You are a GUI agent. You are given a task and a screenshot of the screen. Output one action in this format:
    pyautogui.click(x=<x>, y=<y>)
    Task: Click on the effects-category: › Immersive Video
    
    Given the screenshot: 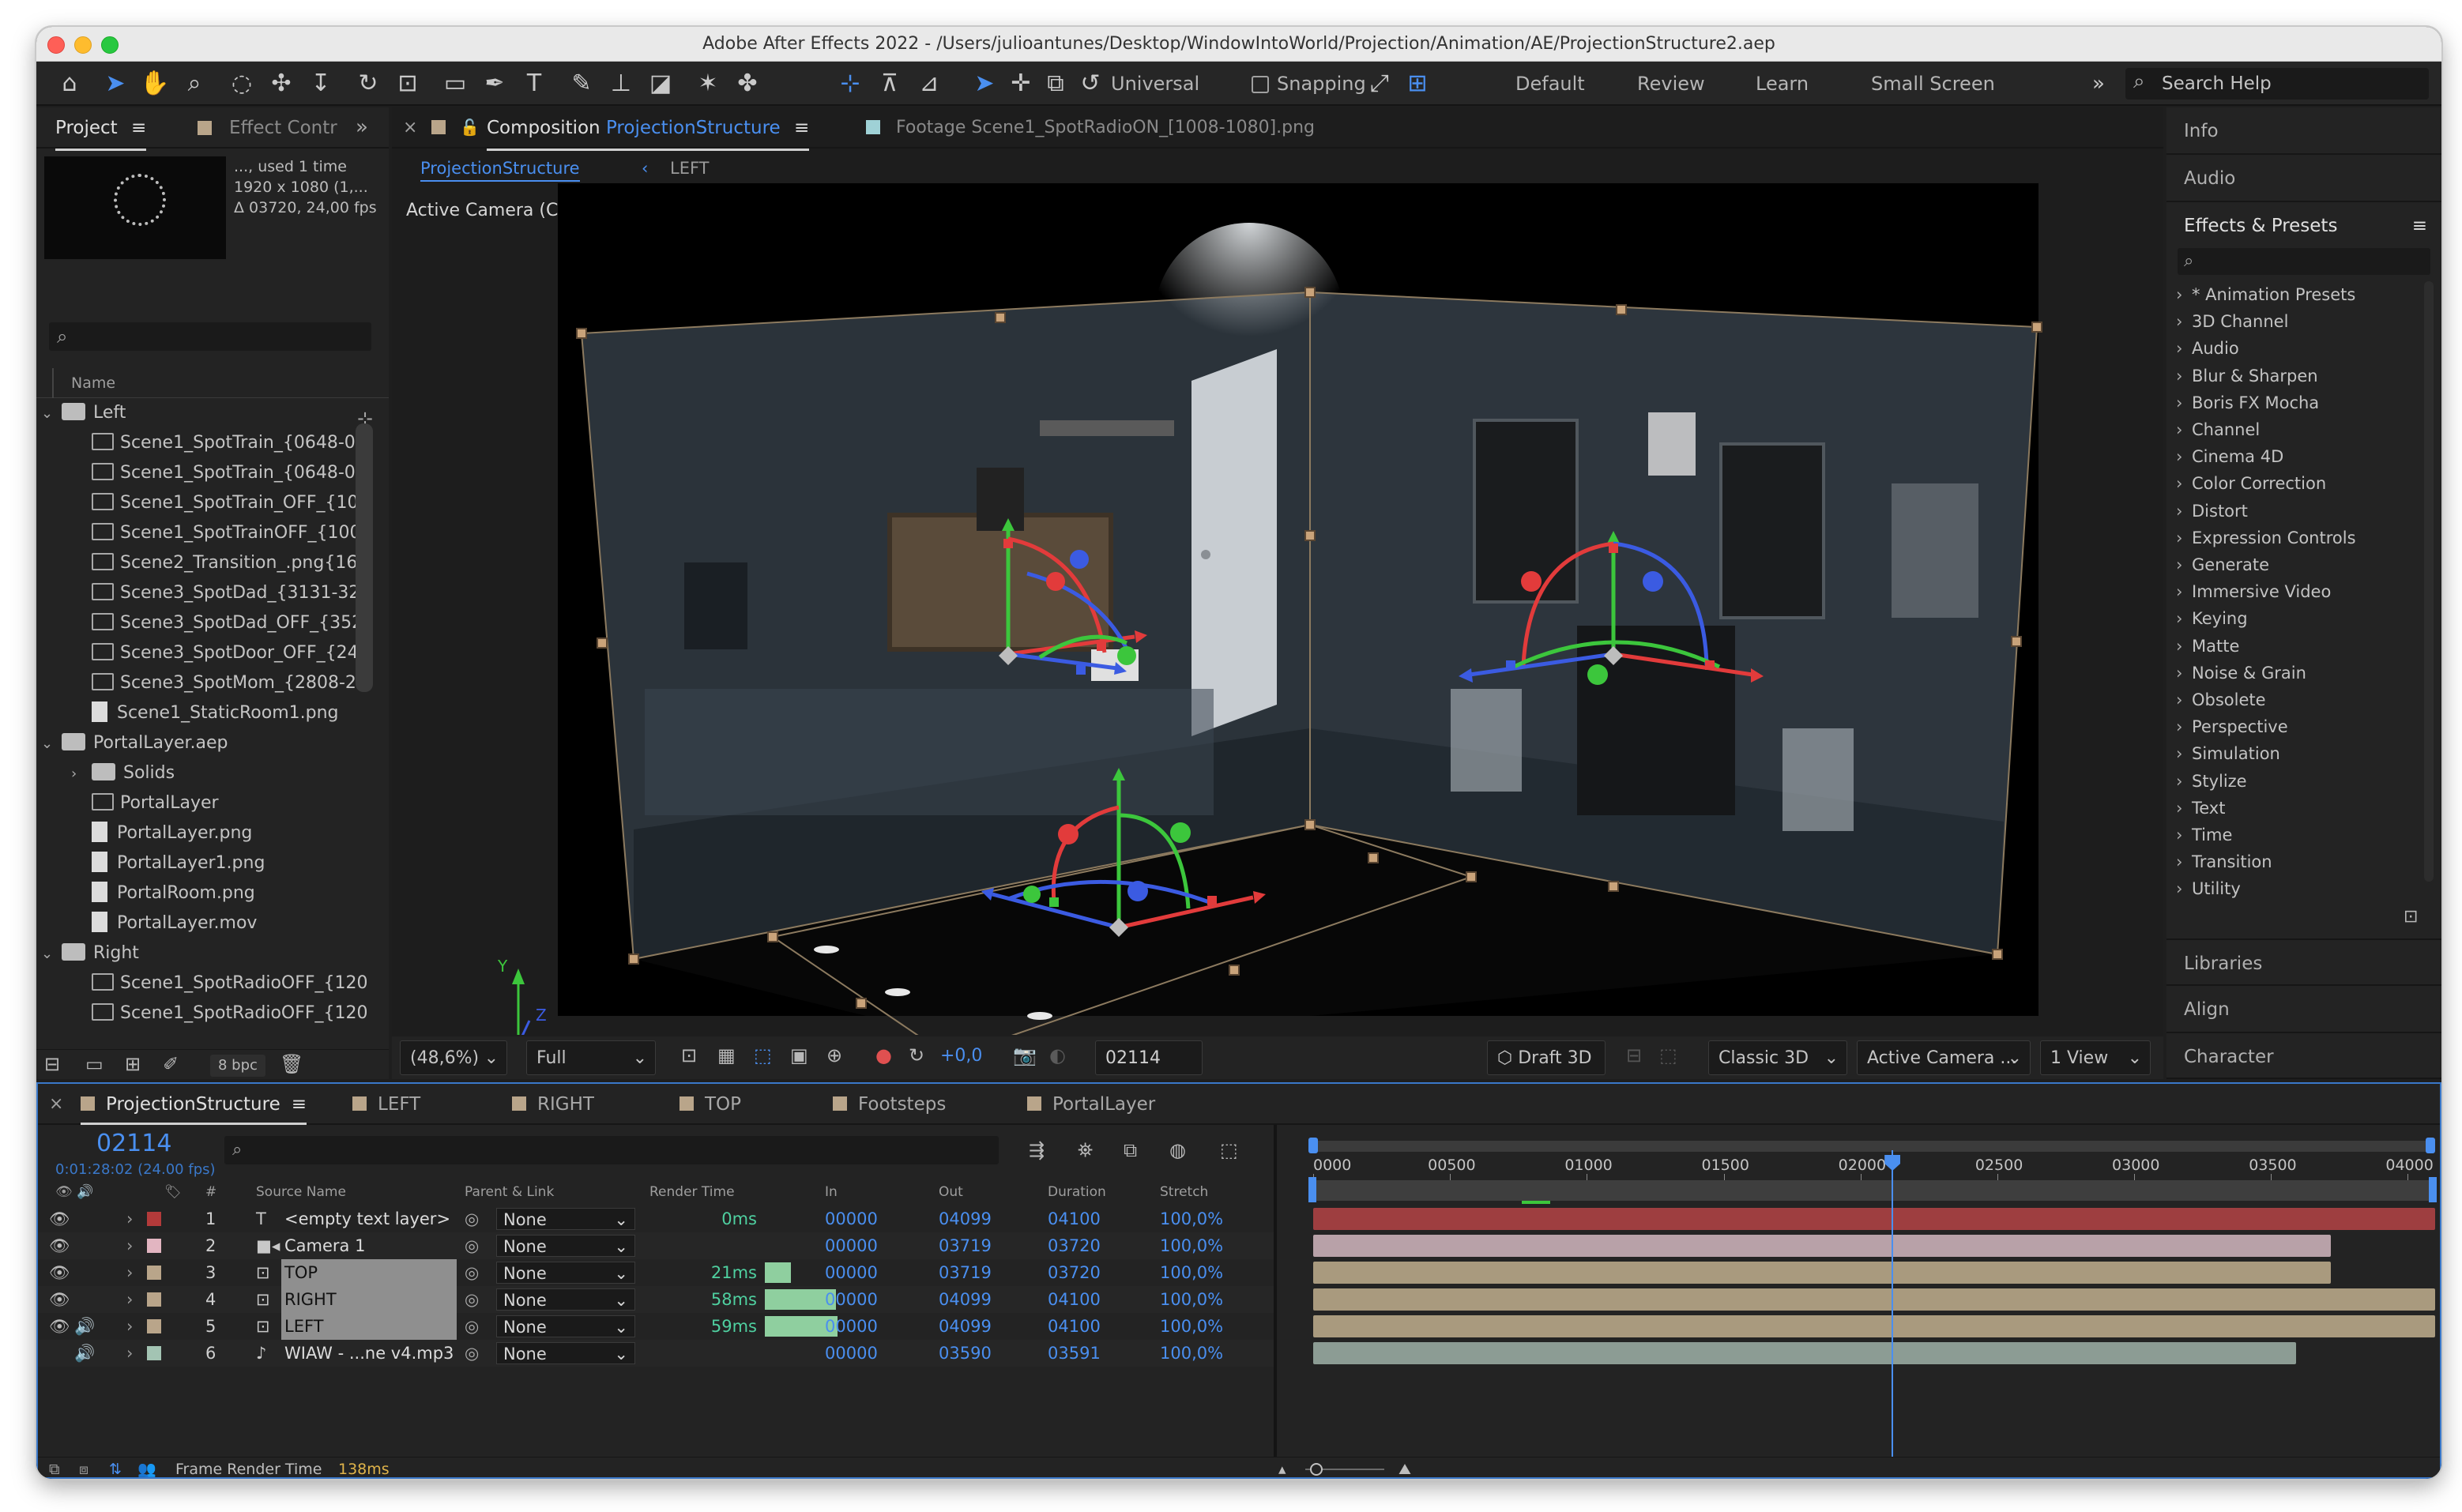 What is the action you would take?
    pyautogui.click(x=2253, y=591)
    